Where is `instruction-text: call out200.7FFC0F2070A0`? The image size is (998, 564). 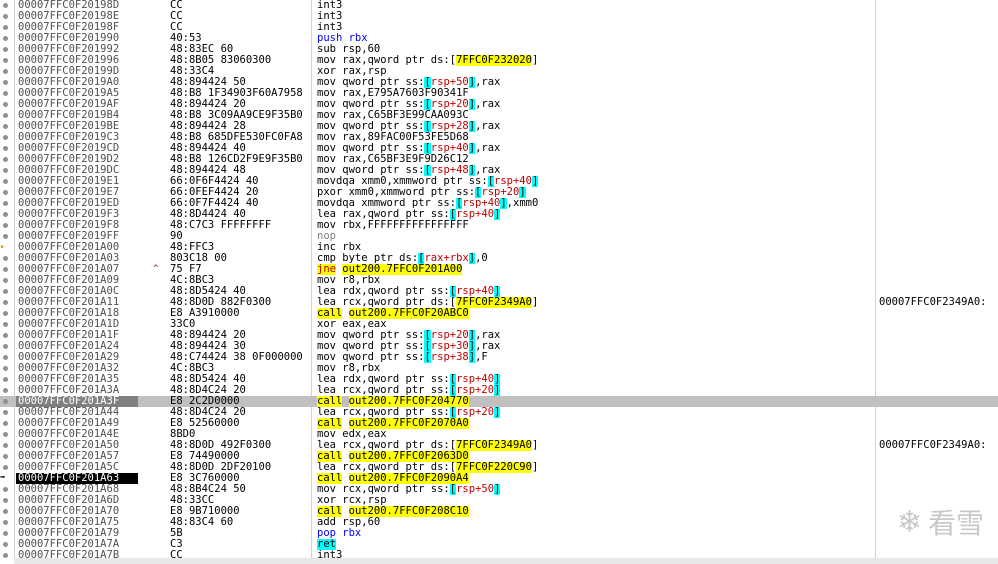
instruction-text: call out200.7FFC0F2070A0 is located at coordinates (595, 423).